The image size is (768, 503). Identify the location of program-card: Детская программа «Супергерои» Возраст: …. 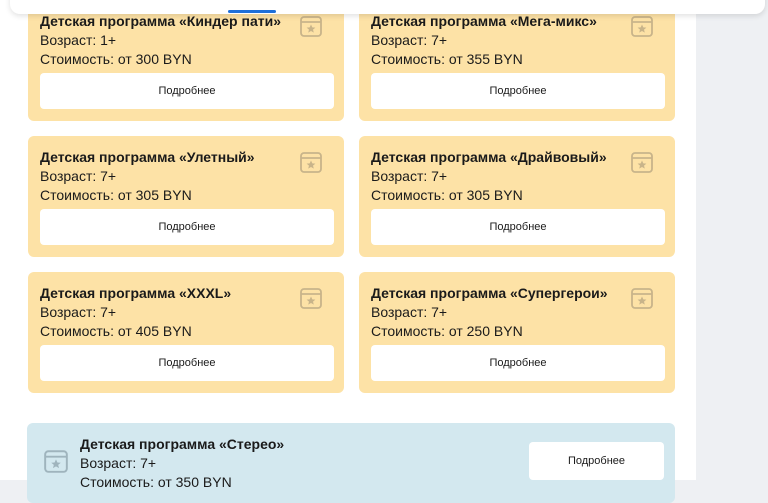
(517, 332).